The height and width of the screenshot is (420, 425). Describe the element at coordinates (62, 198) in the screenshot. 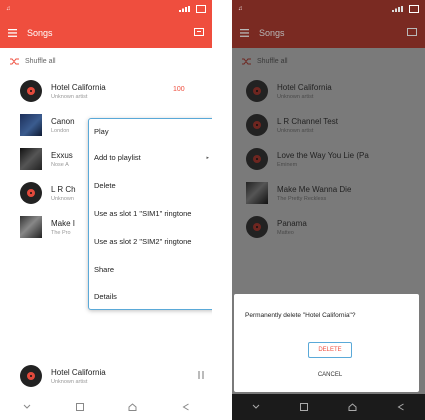

I see `song-artist: Unknown` at that location.